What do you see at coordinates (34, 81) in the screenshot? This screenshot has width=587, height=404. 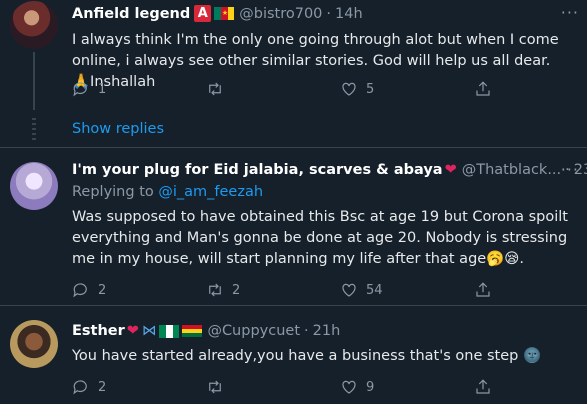 I see `thread-line` at bounding box center [34, 81].